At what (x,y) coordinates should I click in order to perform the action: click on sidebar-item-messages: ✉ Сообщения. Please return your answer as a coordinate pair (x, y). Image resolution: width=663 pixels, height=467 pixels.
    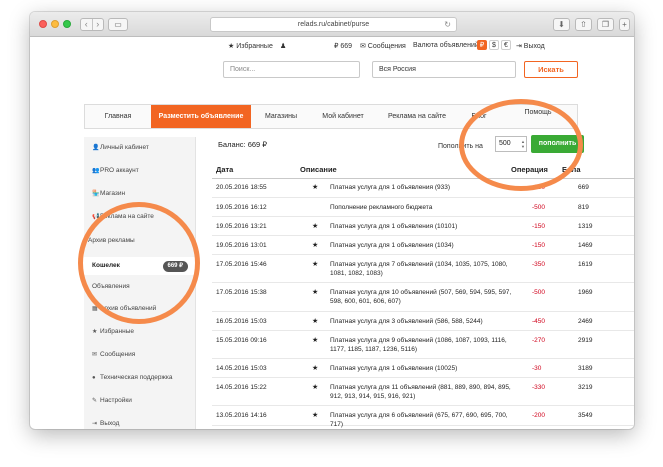
    Looking at the image, I should click on (113, 354).